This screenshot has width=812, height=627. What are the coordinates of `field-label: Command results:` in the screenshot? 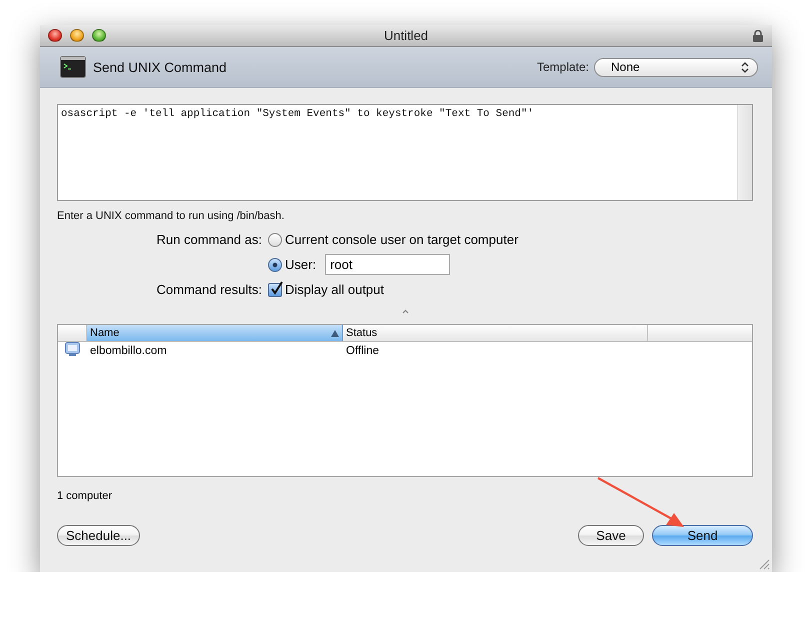 It's located at (209, 289).